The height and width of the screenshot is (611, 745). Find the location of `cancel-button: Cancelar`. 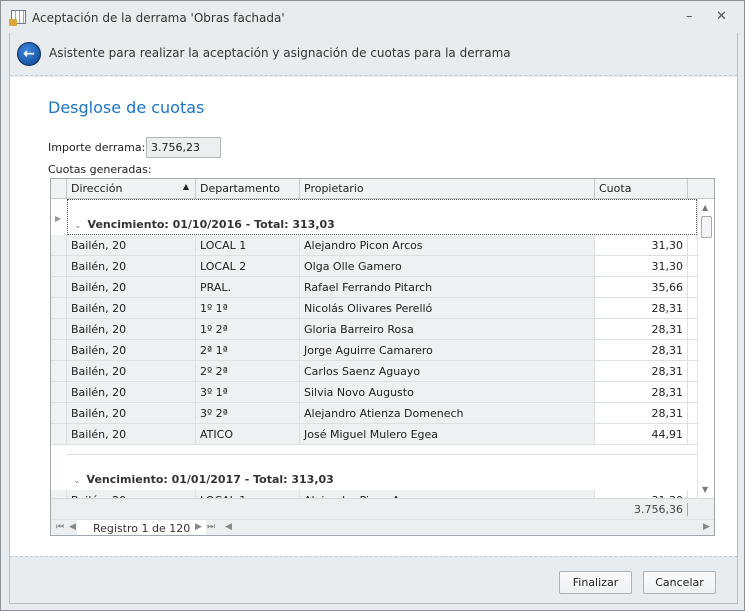

cancel-button: Cancelar is located at coordinates (679, 582).